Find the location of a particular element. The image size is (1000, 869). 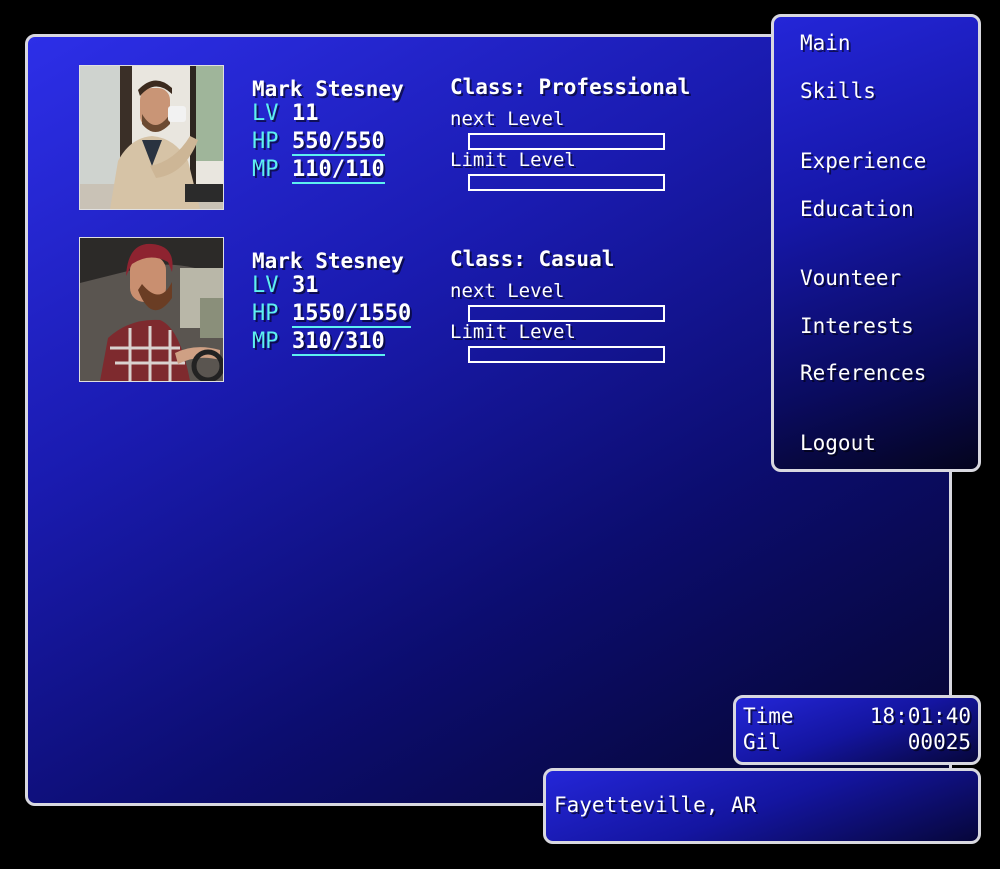

location-panel: Fayetteville, AR is located at coordinates (762, 806).